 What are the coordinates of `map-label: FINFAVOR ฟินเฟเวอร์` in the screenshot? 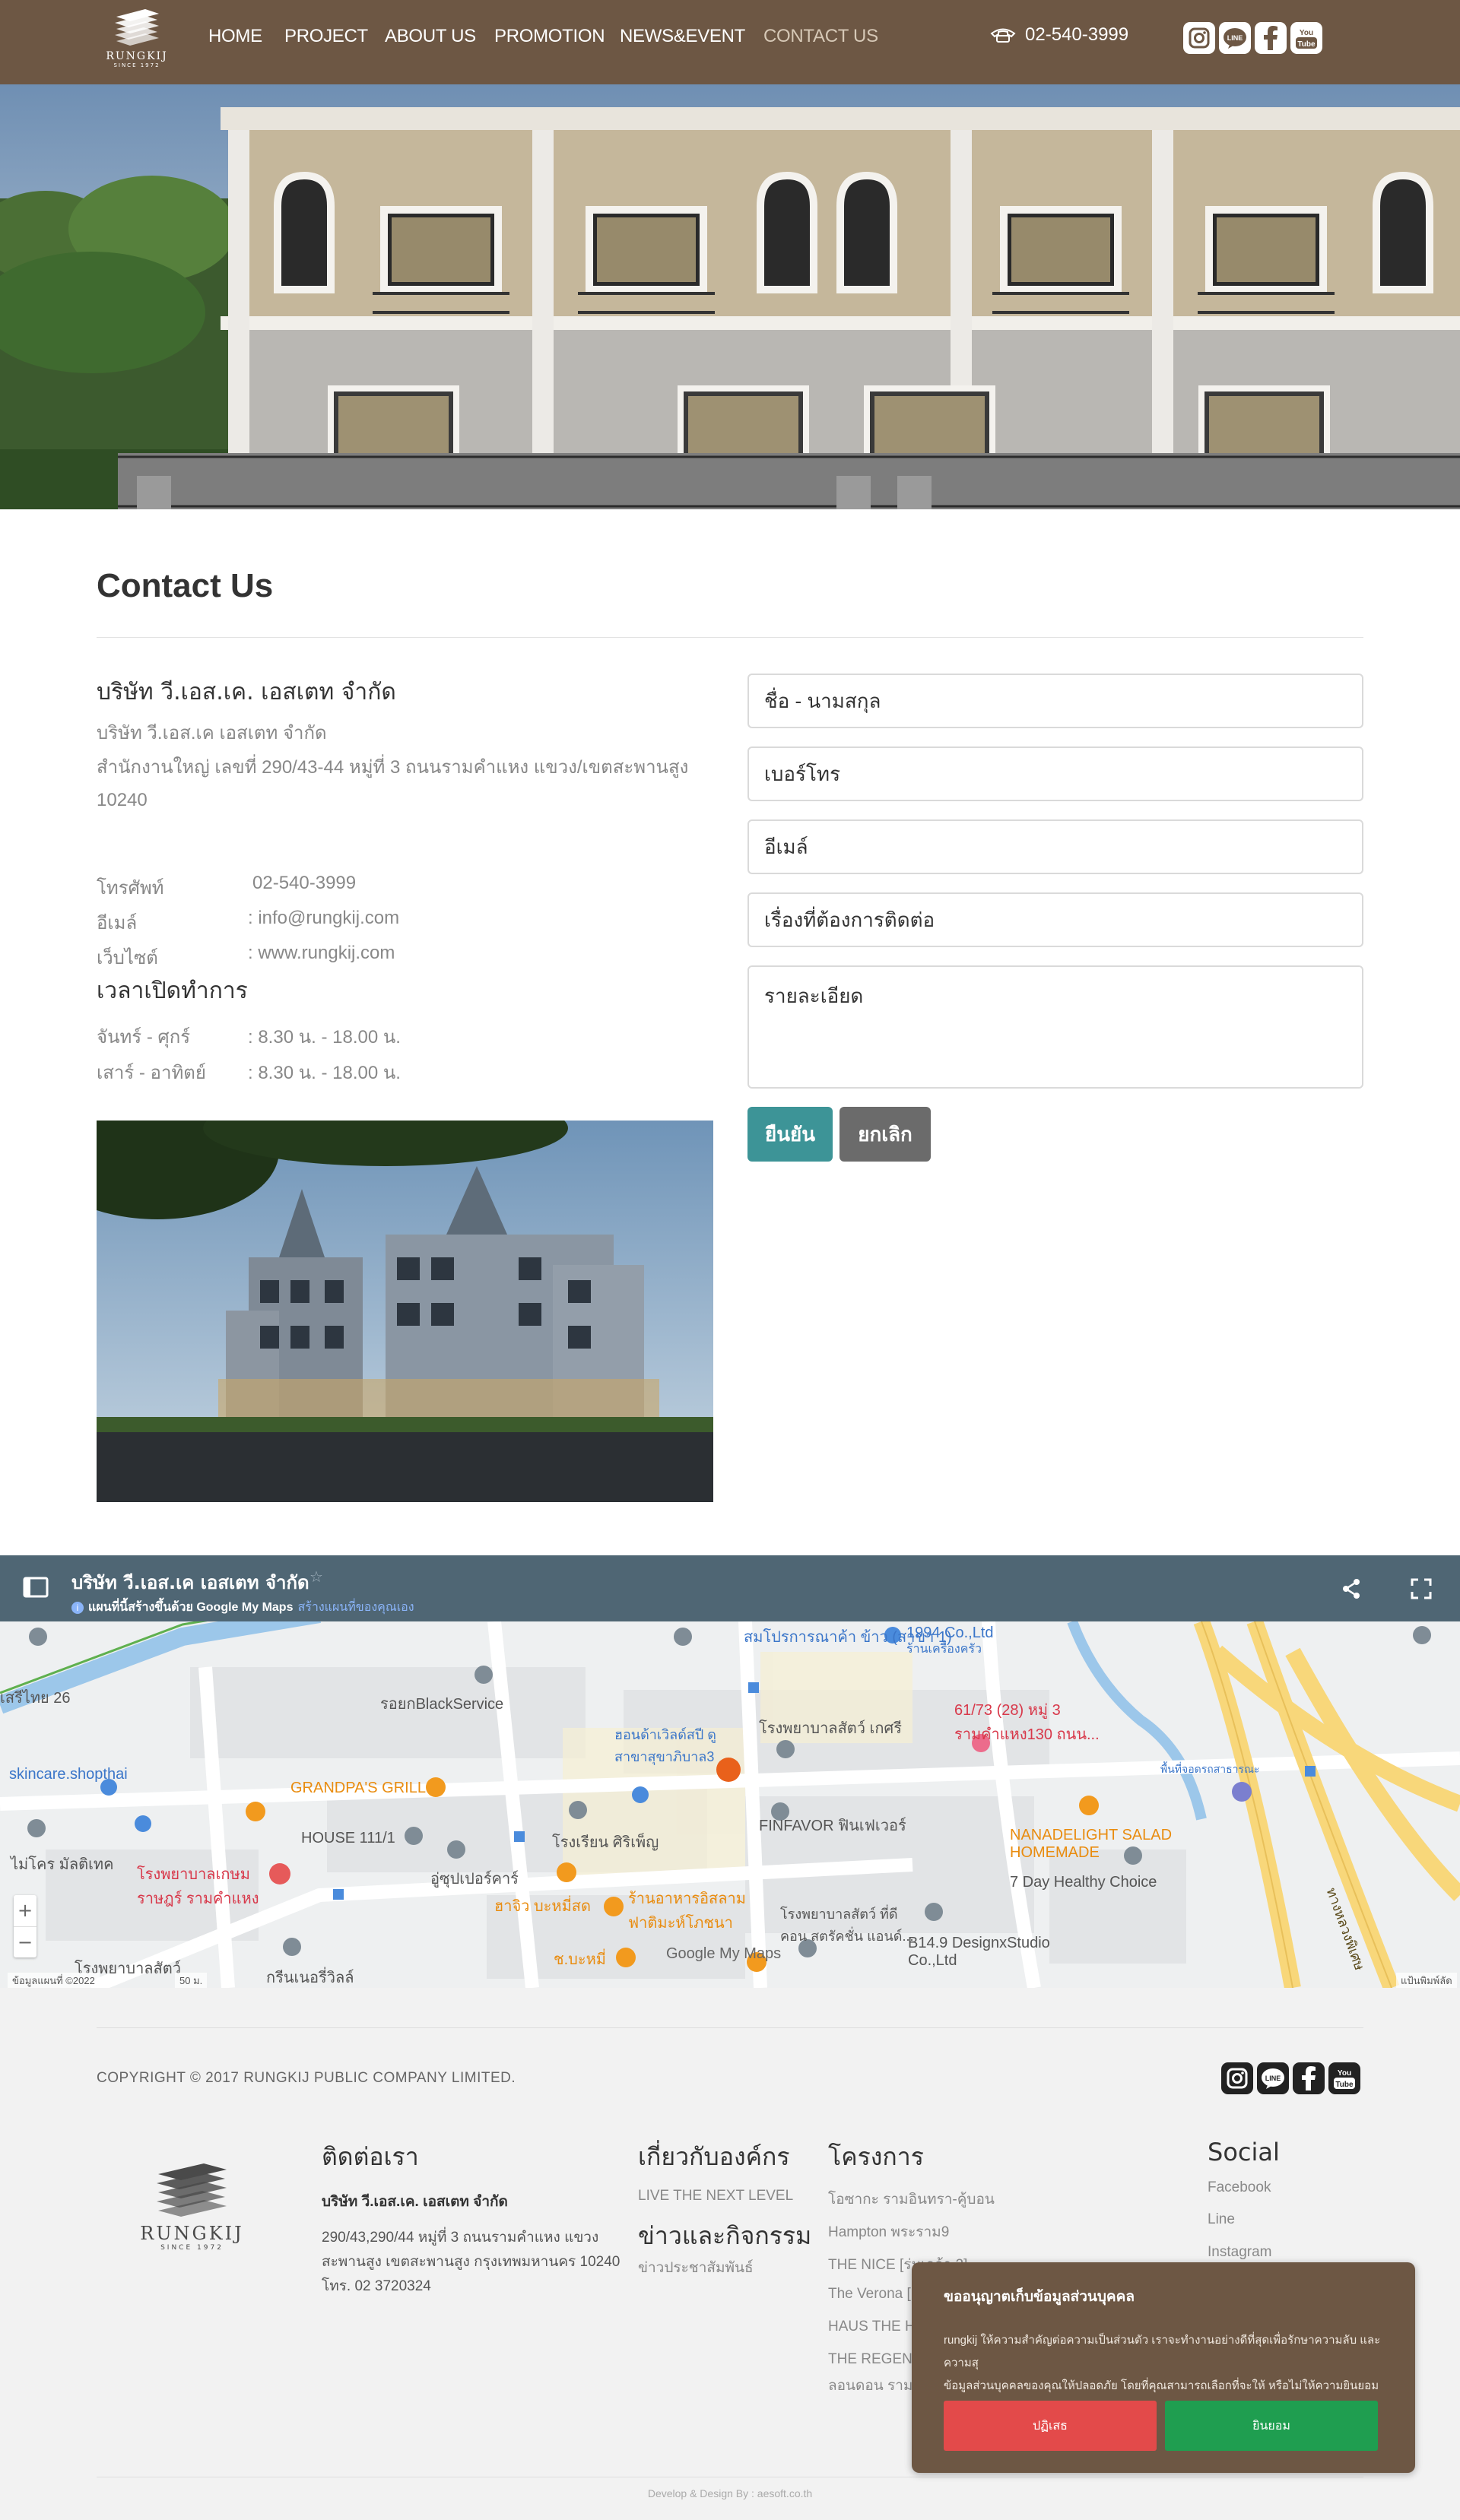 It's located at (832, 1826).